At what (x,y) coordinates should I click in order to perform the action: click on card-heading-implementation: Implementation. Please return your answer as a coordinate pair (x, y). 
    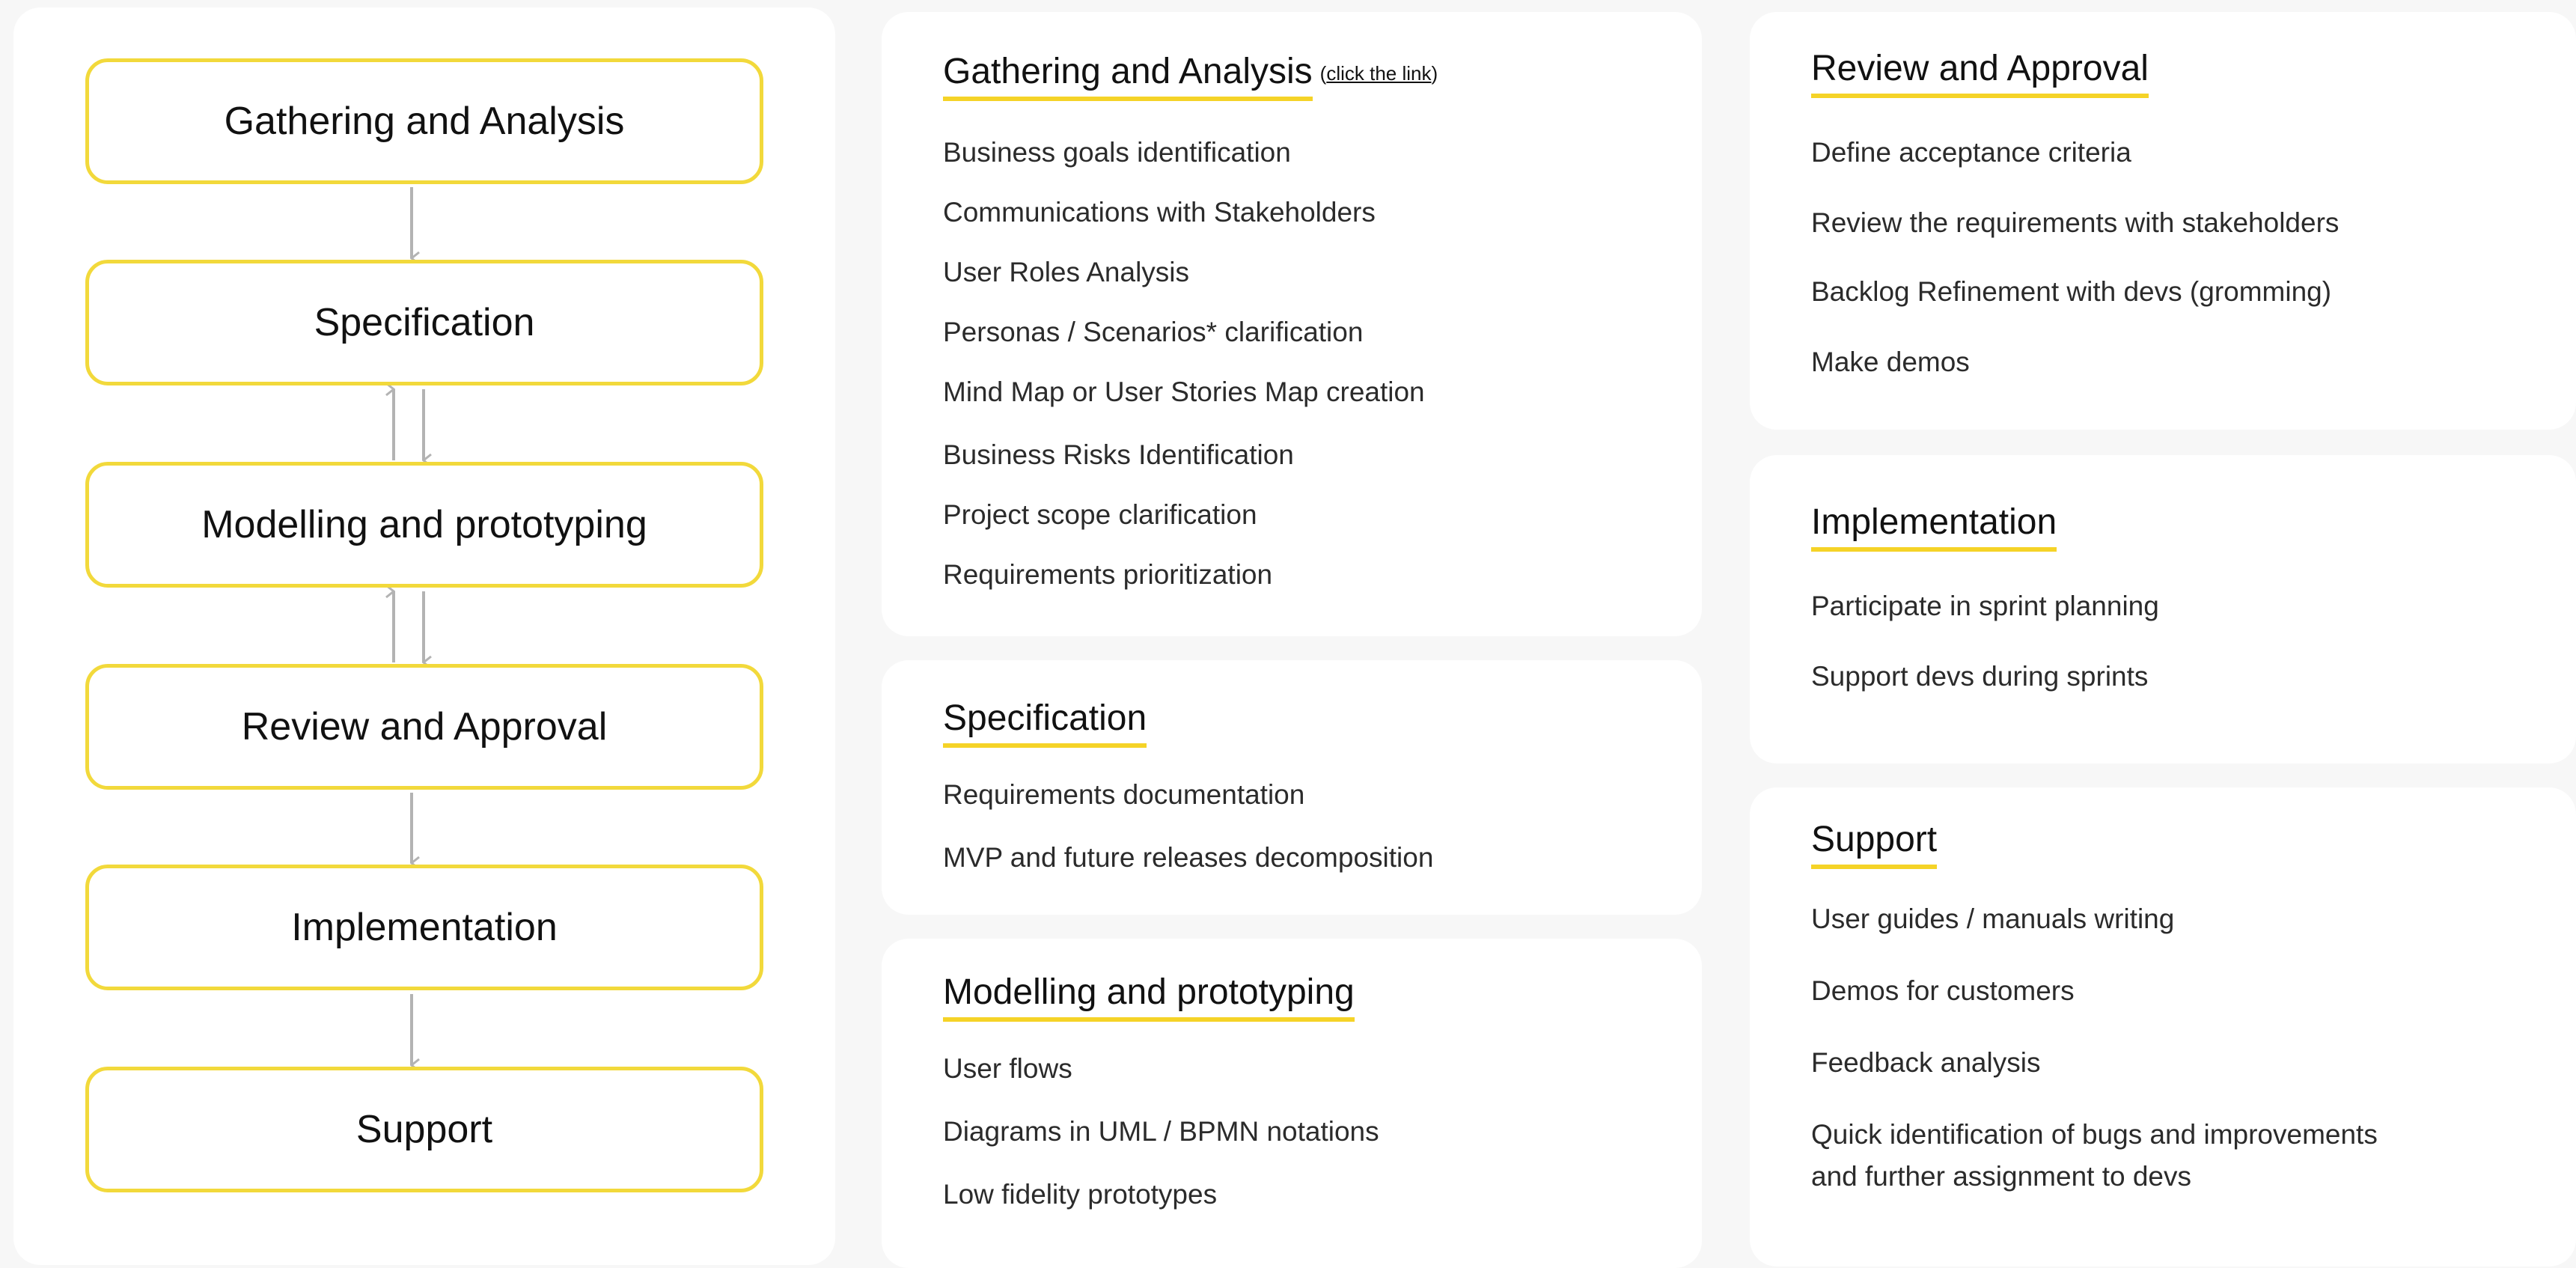
    Looking at the image, I should click on (1934, 527).